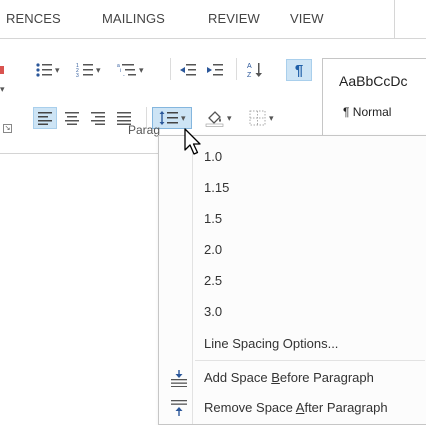 This screenshot has width=426, height=425. Describe the element at coordinates (213, 311) in the screenshot. I see `menu-item-label: 3.0` at that location.